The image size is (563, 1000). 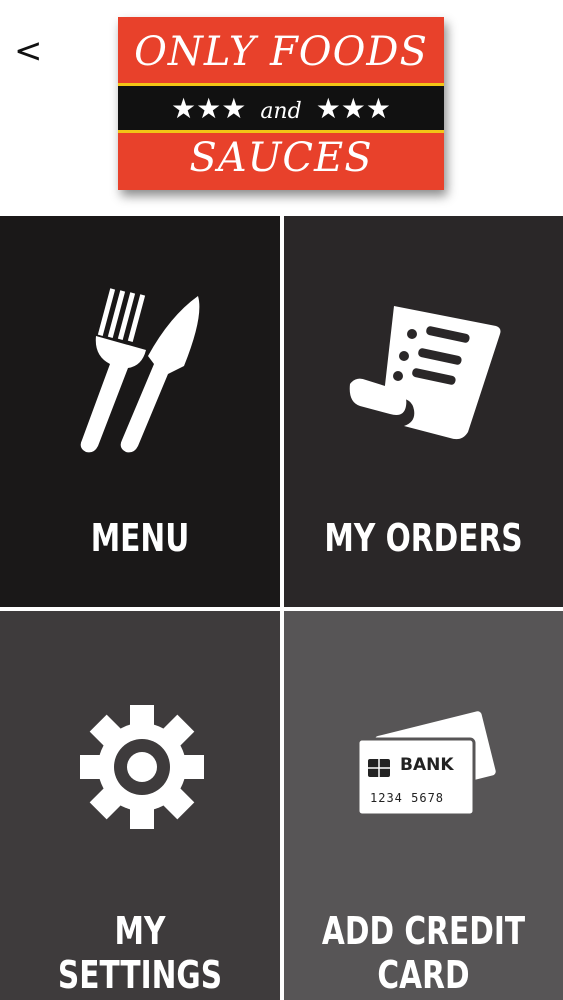 I want to click on add-credit-card-label: ADD CREDIT CARD, so click(x=423, y=953).